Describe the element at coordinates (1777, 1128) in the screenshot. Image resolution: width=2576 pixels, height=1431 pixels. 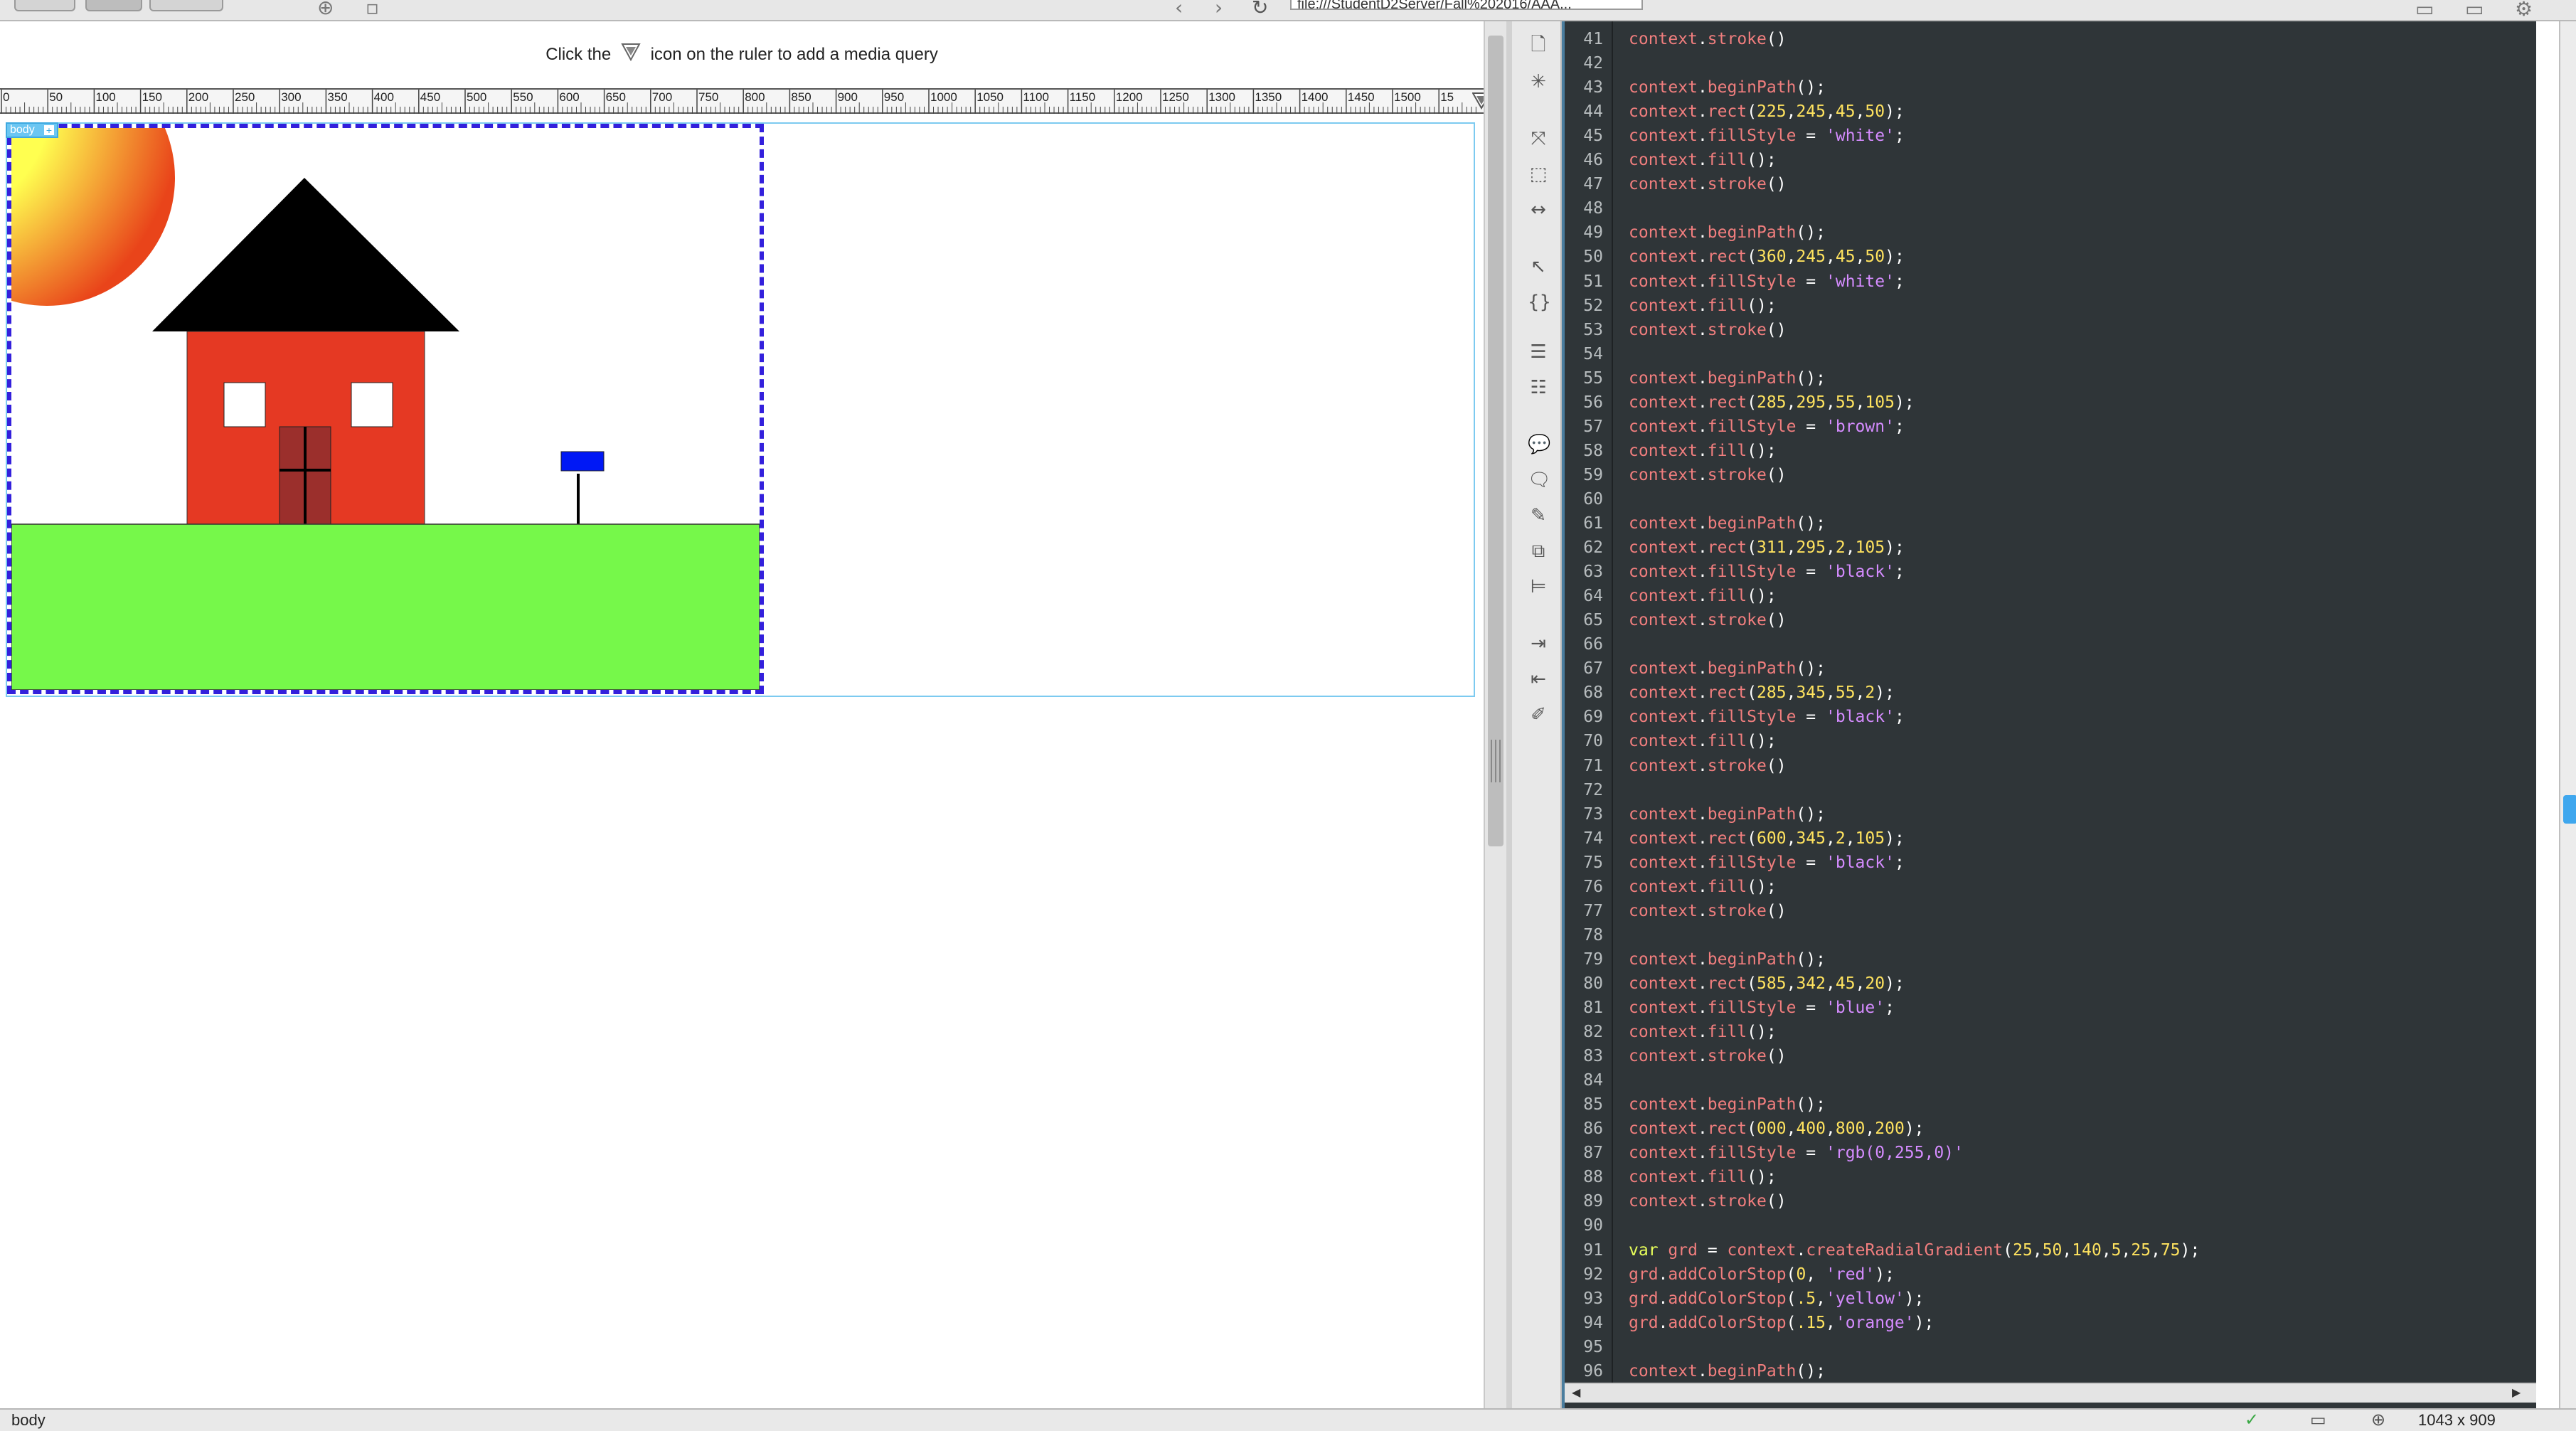
I see `code-line: context.rect(000,400,800,200);` at that location.